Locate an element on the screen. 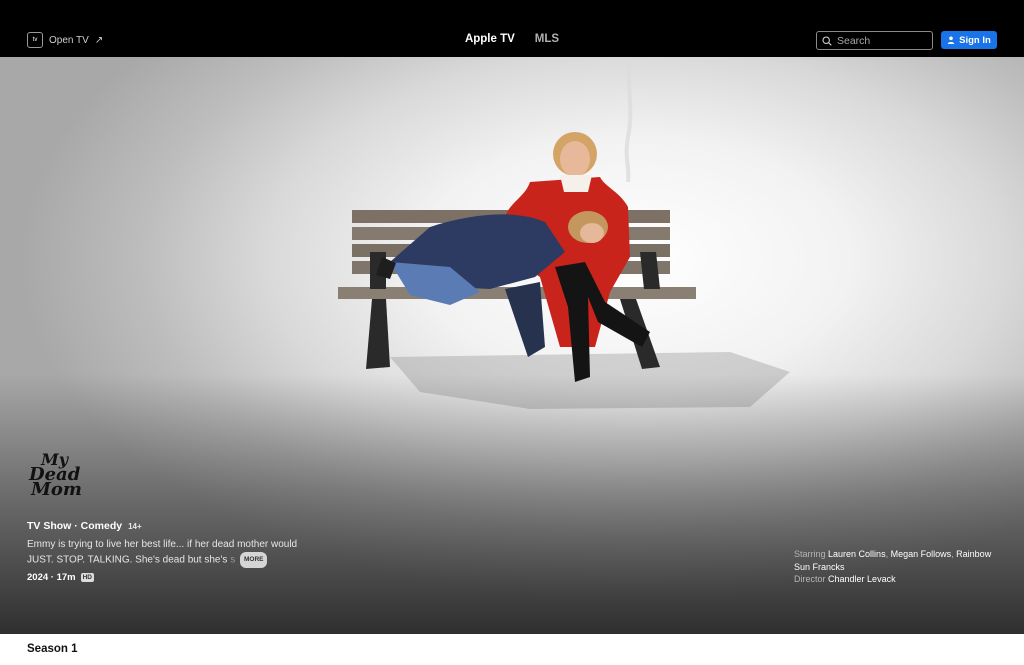 The image size is (1024, 665). starring-label: Starring is located at coordinates (810, 554).